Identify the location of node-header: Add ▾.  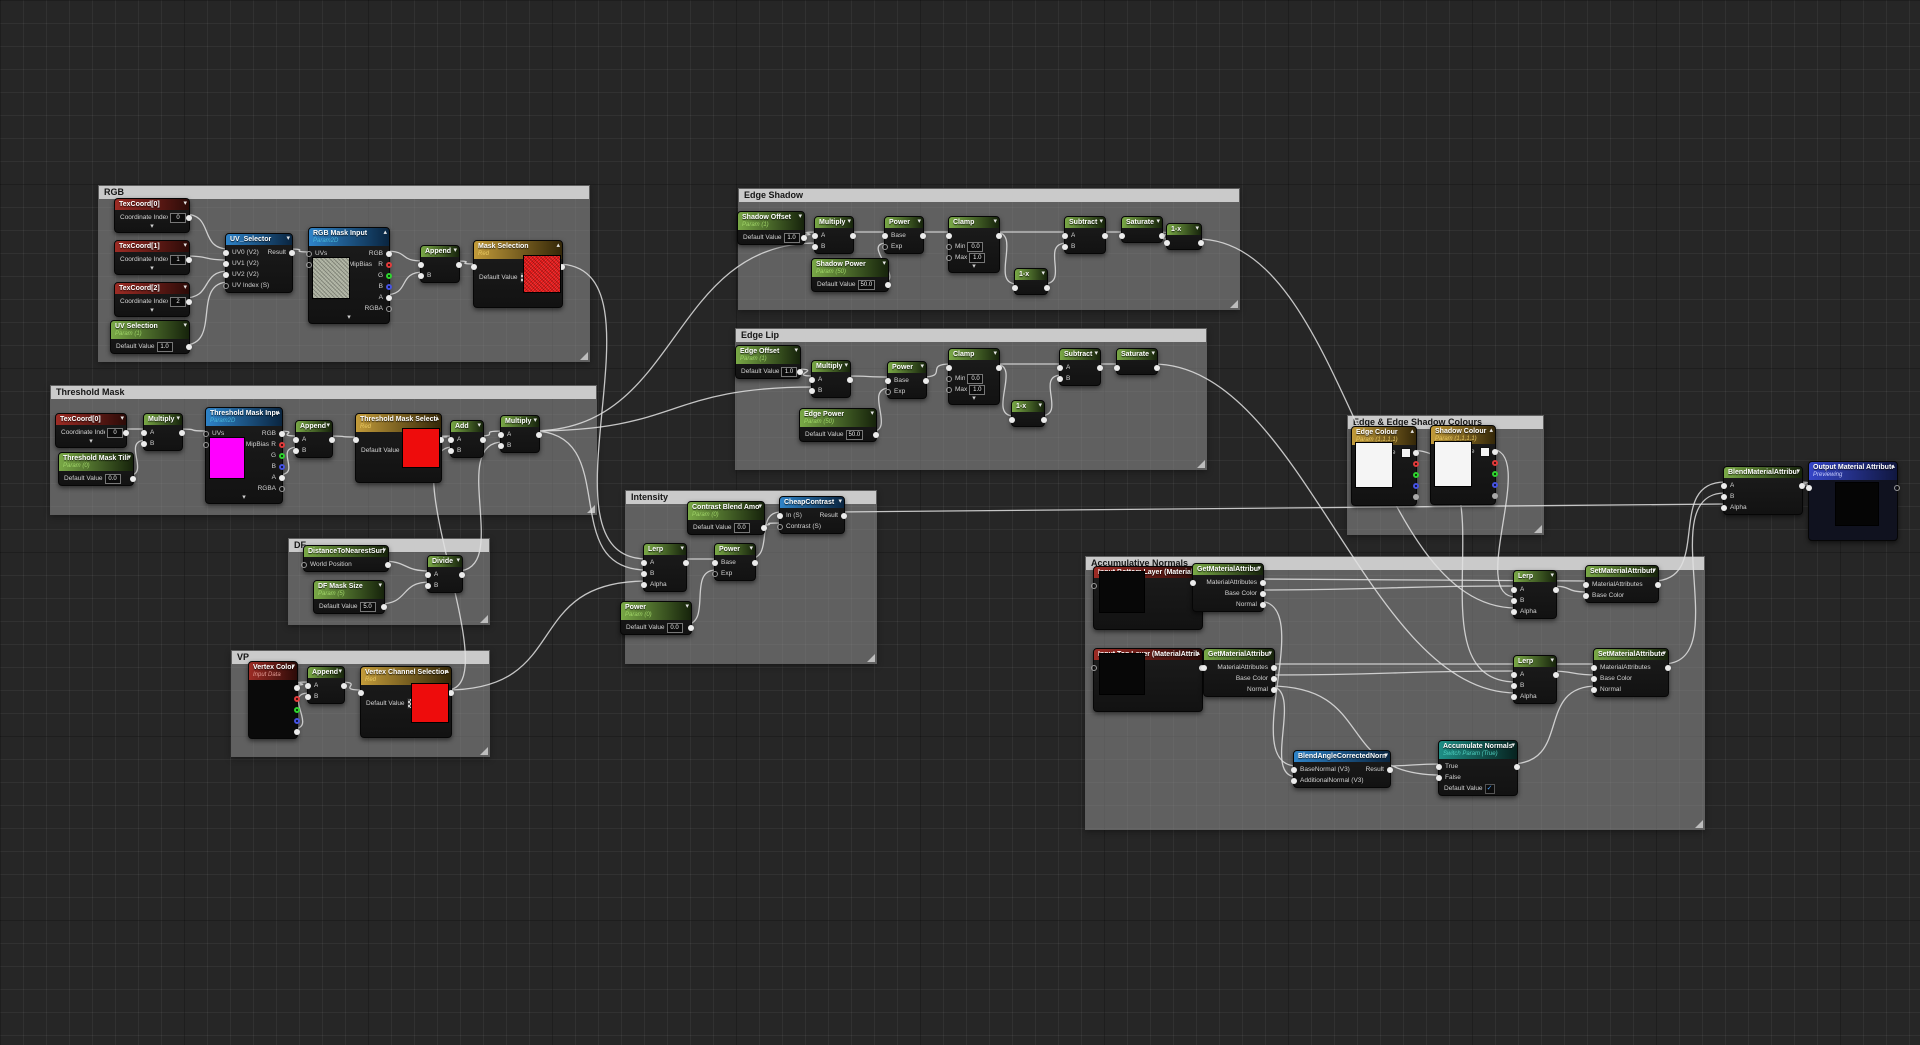
(467, 426).